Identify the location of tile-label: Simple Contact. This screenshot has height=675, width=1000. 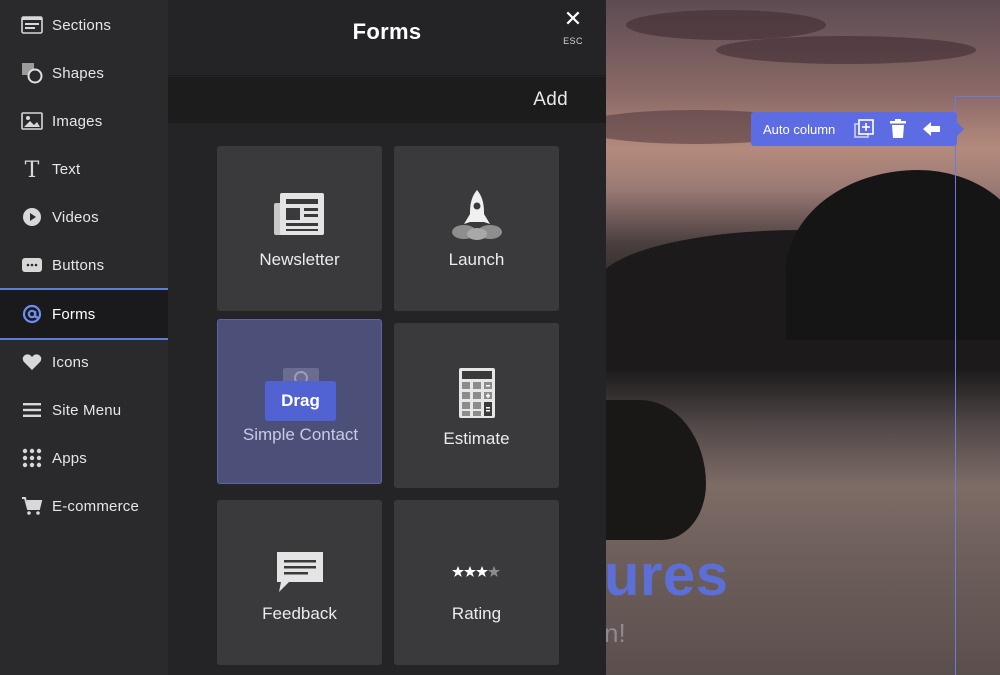
(300, 434).